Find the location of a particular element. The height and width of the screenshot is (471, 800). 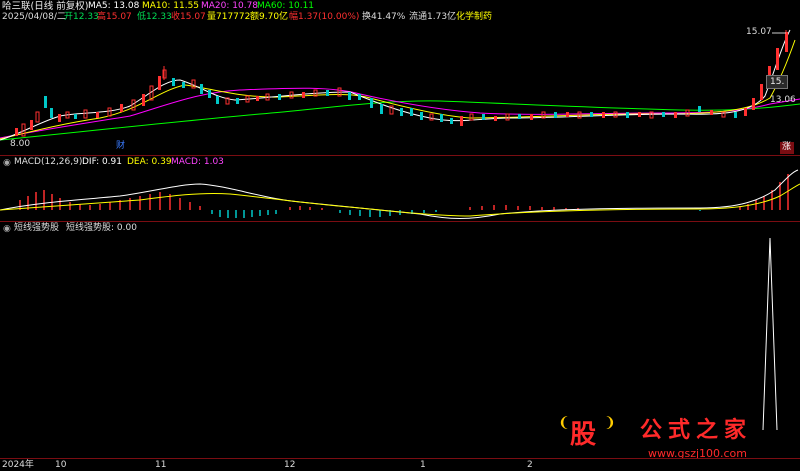

horn-left-icon: ❨ is located at coordinates (564, 423).